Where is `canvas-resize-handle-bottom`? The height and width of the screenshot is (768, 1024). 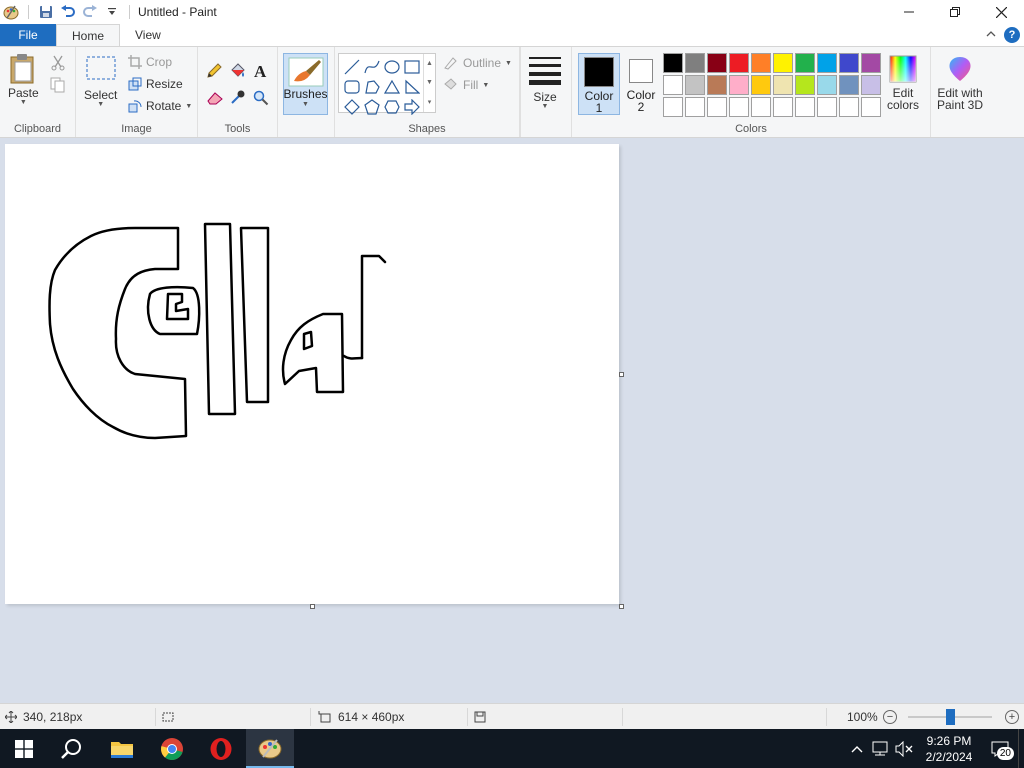 canvas-resize-handle-bottom is located at coordinates (312, 606).